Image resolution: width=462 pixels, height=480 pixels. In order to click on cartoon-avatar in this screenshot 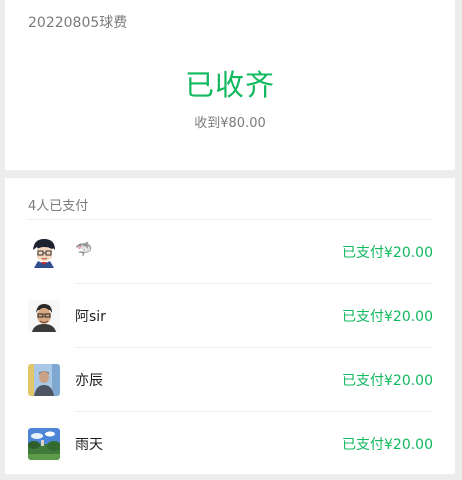, I will do `click(44, 252)`.